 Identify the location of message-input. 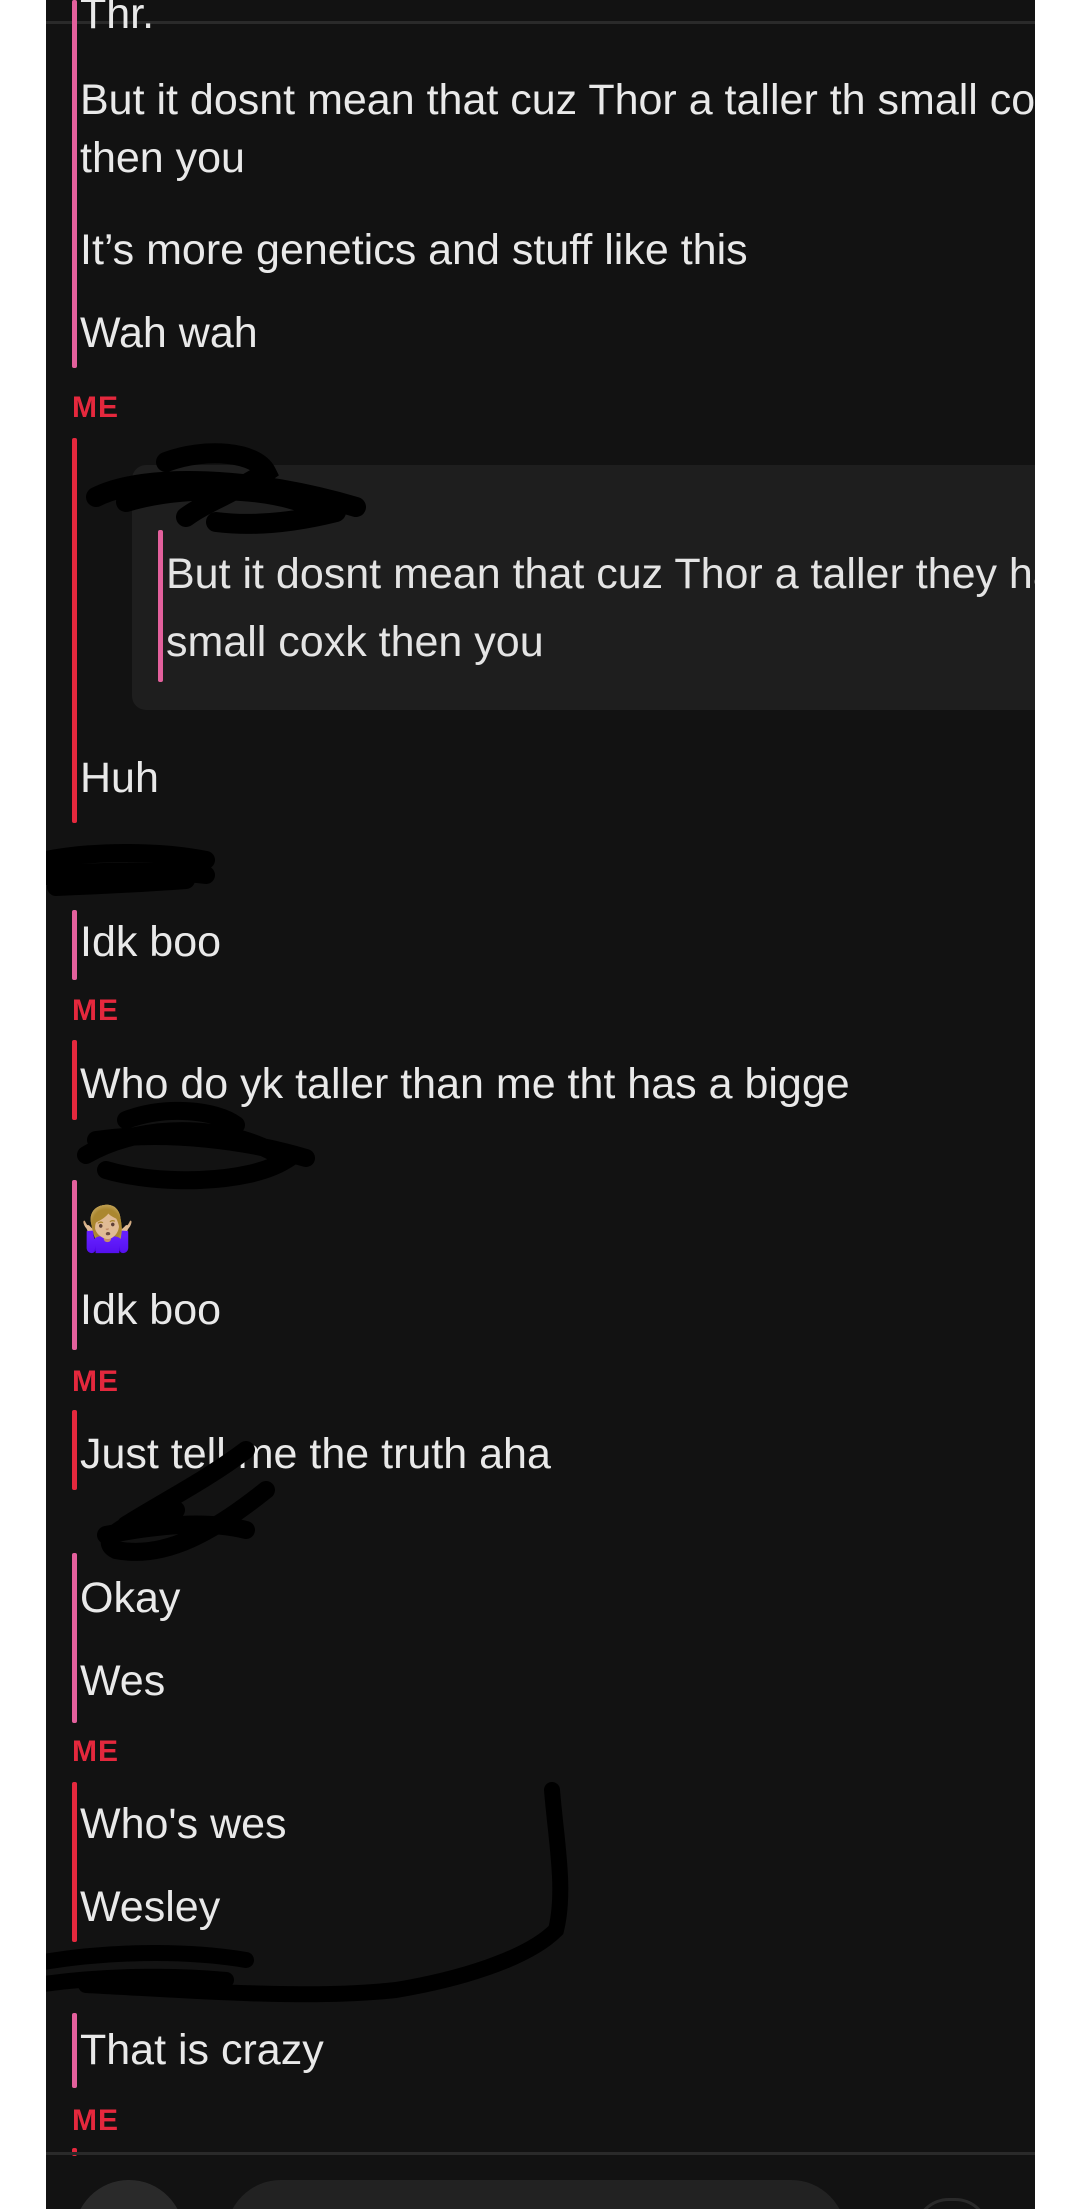
(536, 2194).